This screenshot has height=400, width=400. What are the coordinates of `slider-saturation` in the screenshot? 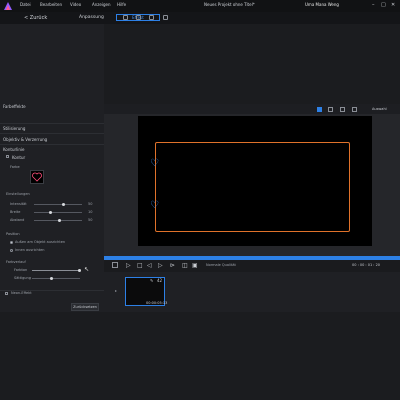 It's located at (56, 278).